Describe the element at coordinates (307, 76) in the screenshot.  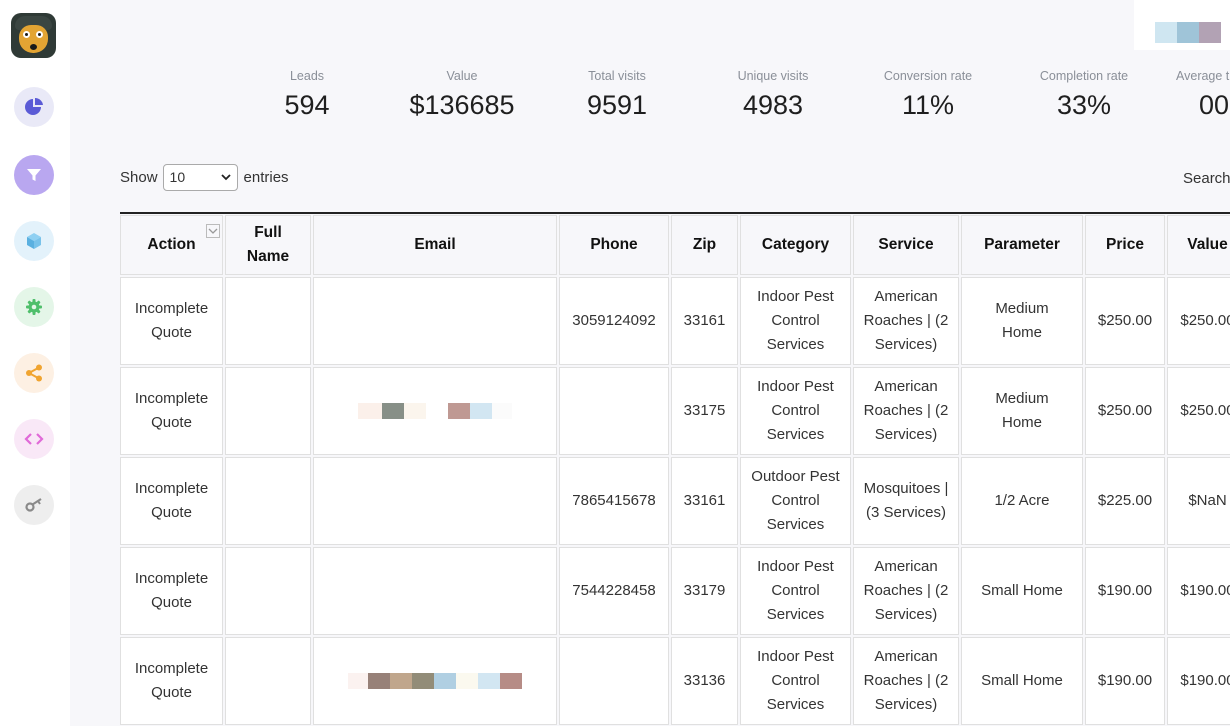
I see `stat-label: Leads` at that location.